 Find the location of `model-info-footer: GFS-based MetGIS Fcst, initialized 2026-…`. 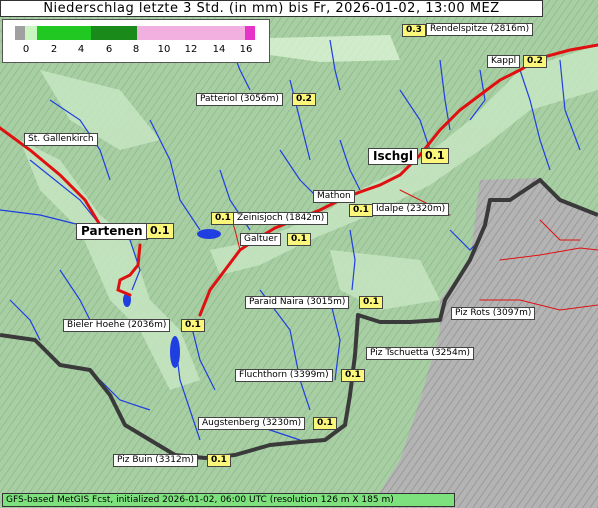

model-info-footer: GFS-based MetGIS Fcst, initialized 2026-… is located at coordinates (228, 500).